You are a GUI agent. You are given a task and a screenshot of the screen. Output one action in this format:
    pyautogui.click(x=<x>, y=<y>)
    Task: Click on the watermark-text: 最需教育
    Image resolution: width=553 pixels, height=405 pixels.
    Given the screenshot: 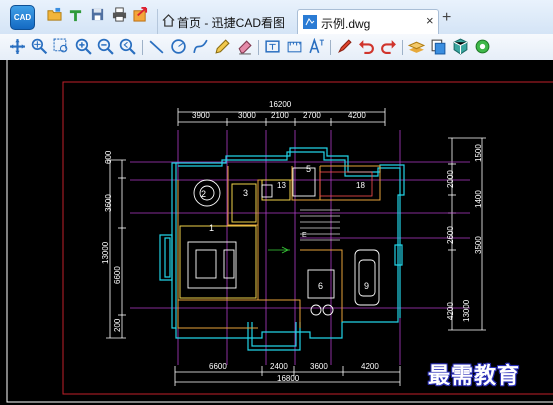 What is the action you would take?
    pyautogui.click(x=474, y=376)
    